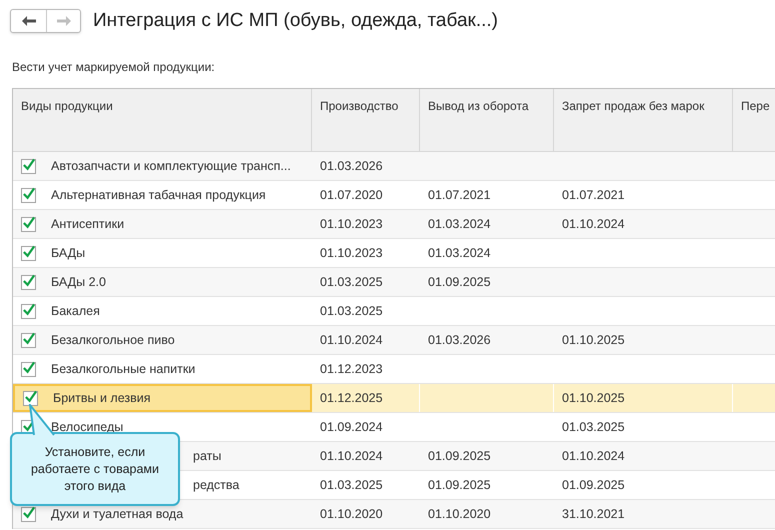  I want to click on table-row: БАДы 2.0 01.03.2025 01.09.2025, so click(394, 282).